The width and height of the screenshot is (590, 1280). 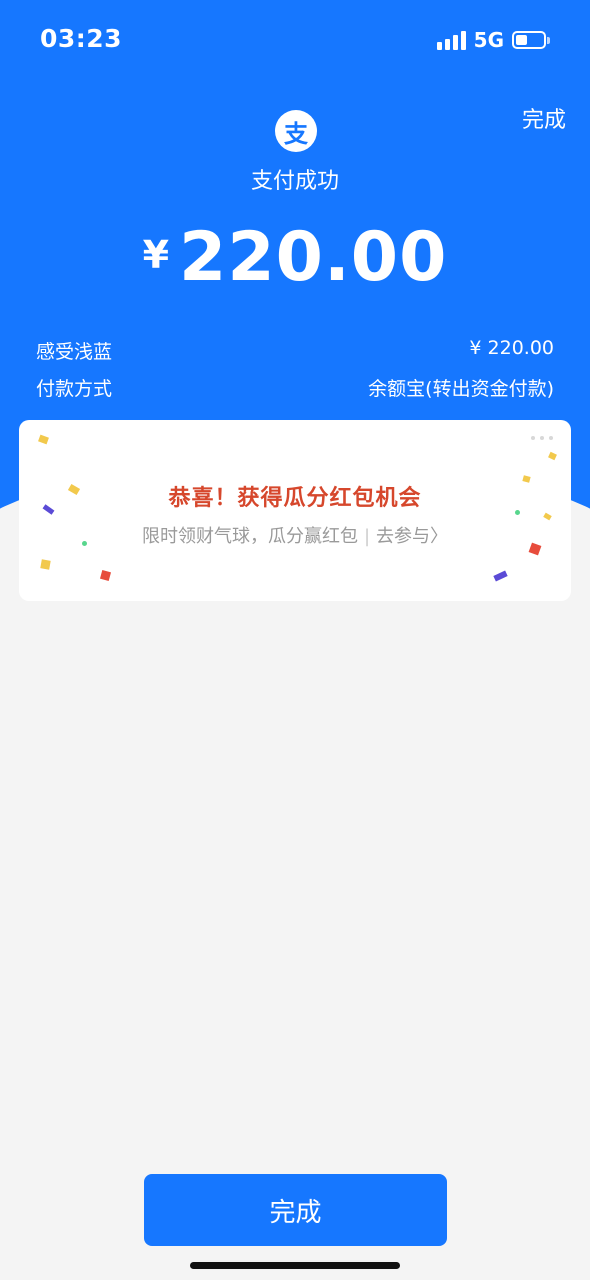 What do you see at coordinates (296, 133) in the screenshot?
I see `logo-glyph: 支` at bounding box center [296, 133].